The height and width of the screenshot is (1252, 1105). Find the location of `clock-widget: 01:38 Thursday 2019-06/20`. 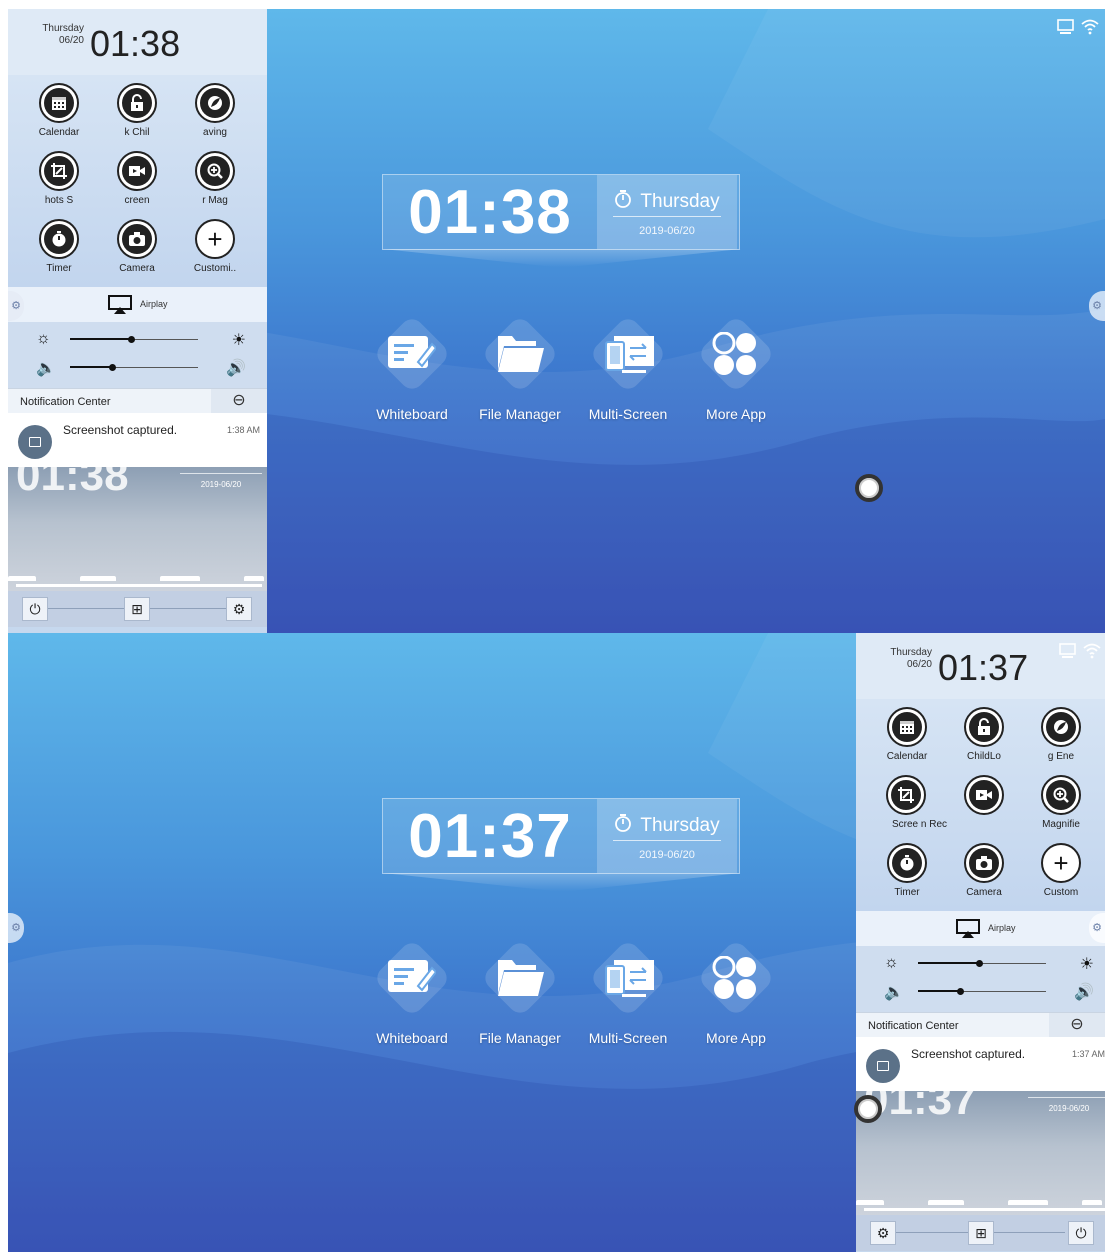

clock-widget: 01:38 Thursday 2019-06/20 is located at coordinates (561, 220).